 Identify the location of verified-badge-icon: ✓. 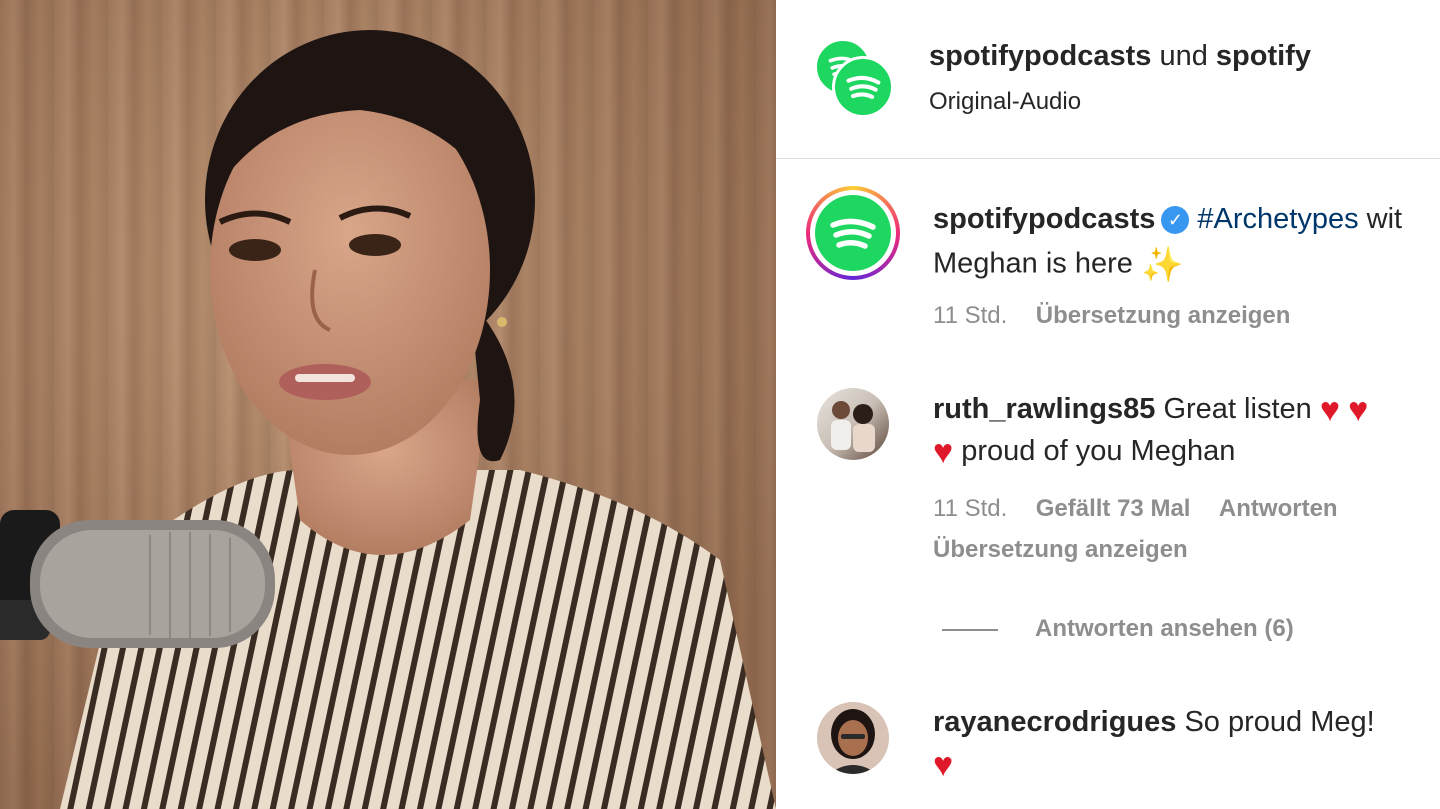
(1175, 220).